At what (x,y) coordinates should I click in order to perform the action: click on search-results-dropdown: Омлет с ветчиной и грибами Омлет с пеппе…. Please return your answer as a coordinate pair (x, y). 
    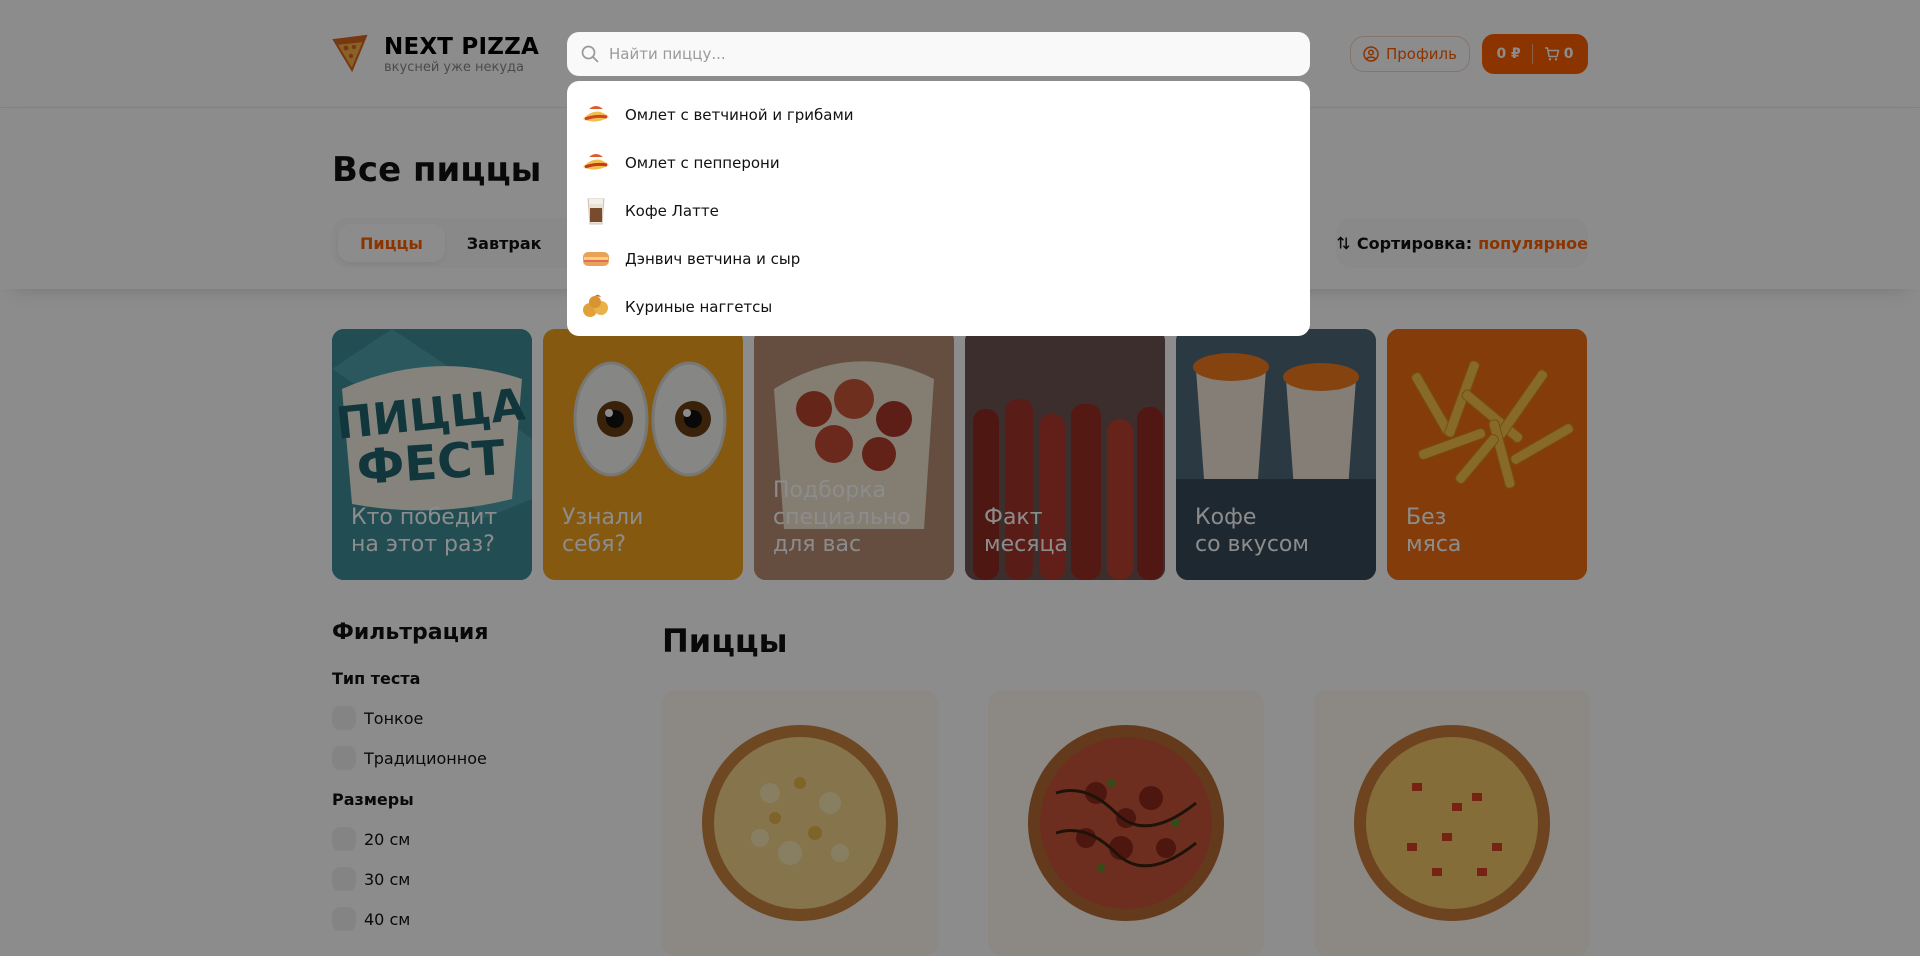
    Looking at the image, I should click on (938, 208).